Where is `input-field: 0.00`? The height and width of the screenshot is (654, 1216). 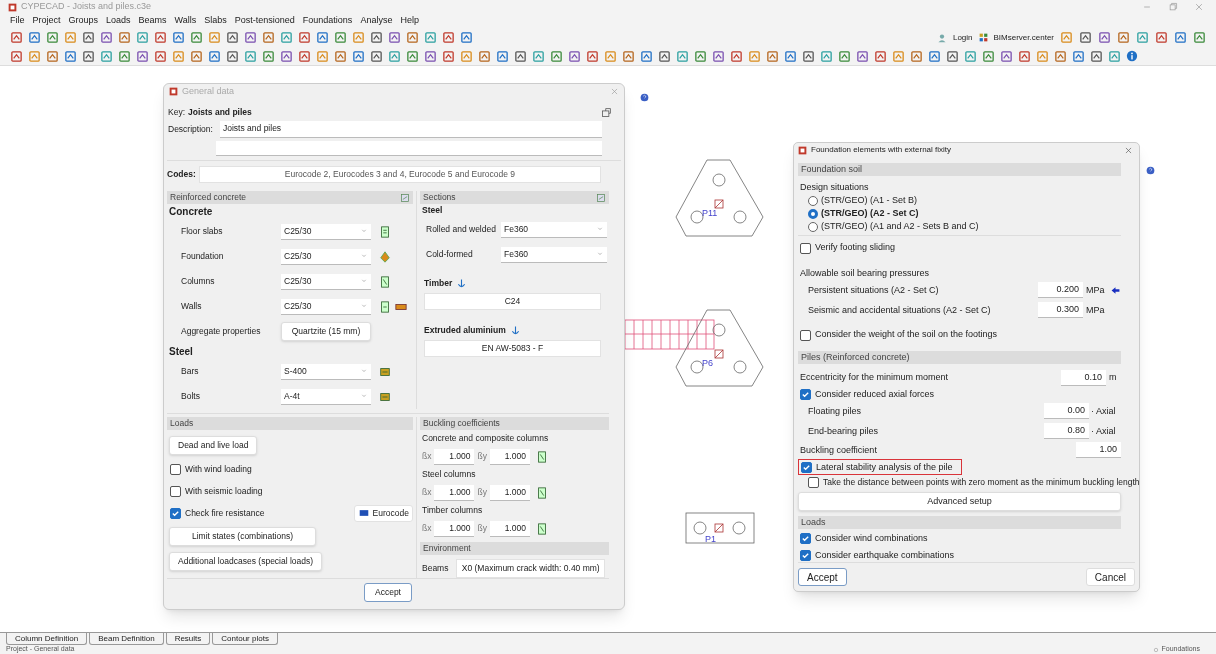 input-field: 0.00 is located at coordinates (1066, 411).